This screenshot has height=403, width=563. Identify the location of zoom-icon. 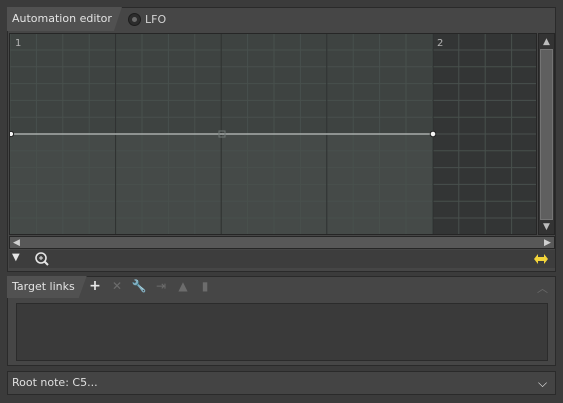
(42, 260).